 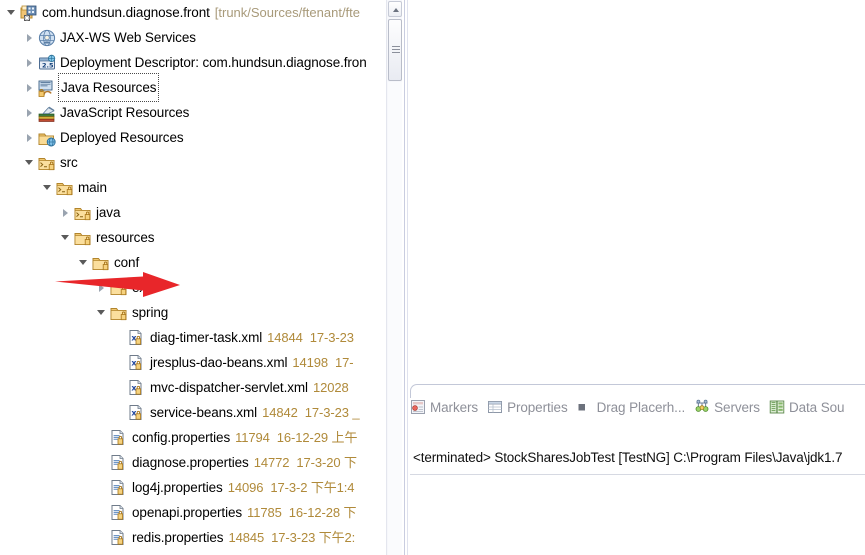 I want to click on tree-item-label: config.properties, so click(x=181, y=437).